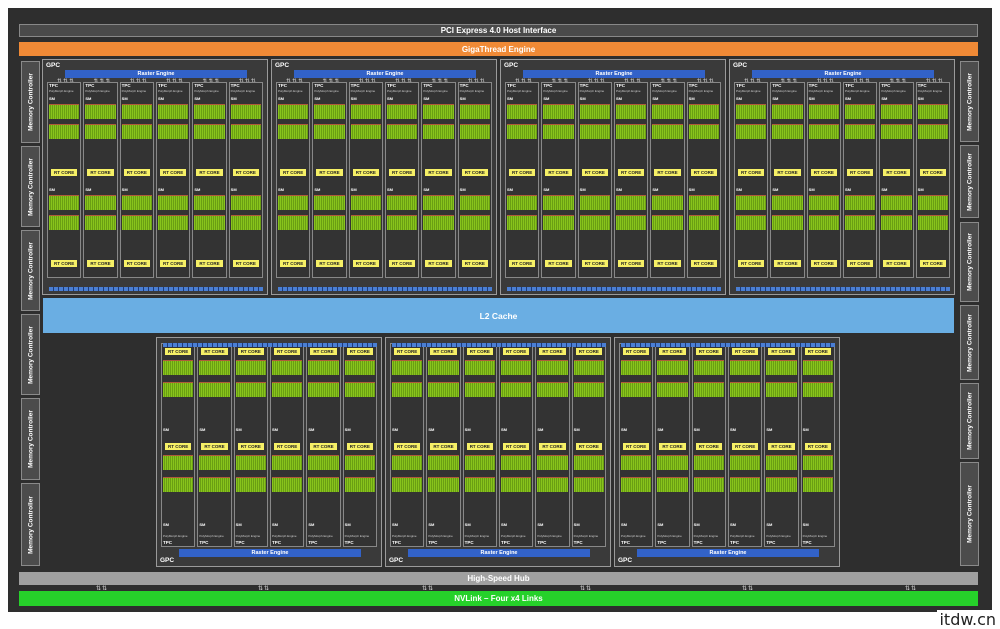 This screenshot has height=629, width=1000. I want to click on gigathread-engine: GigaThread Engine, so click(498, 49).